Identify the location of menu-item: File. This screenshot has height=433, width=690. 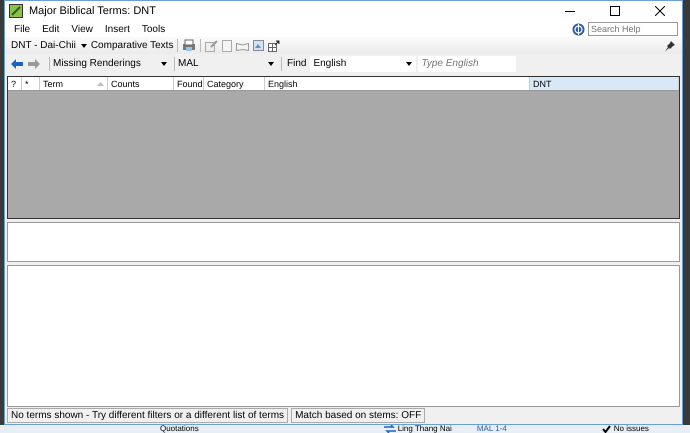
(22, 29).